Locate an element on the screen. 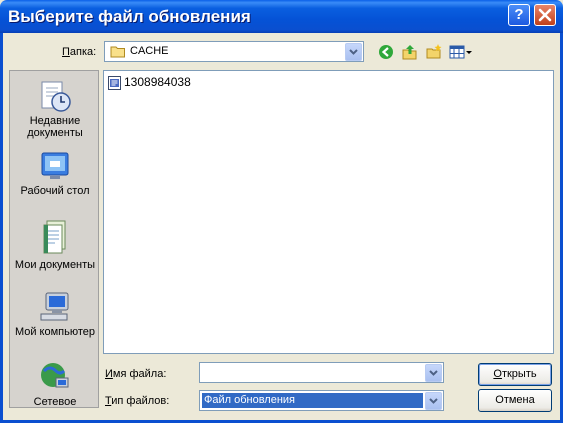 The image size is (563, 423). filename-label: Имя файла: is located at coordinates (136, 374).